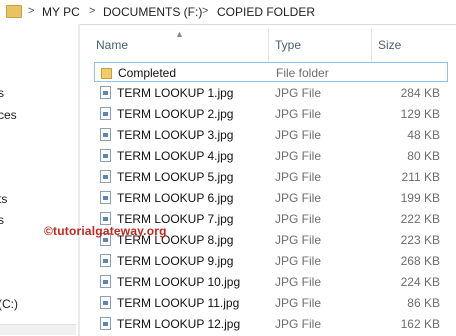 The width and height of the screenshot is (456, 336). What do you see at coordinates (271, 135) in the screenshot?
I see `file-row: TERM LOOKUP 3.jpg JPG File 48 KB` at bounding box center [271, 135].